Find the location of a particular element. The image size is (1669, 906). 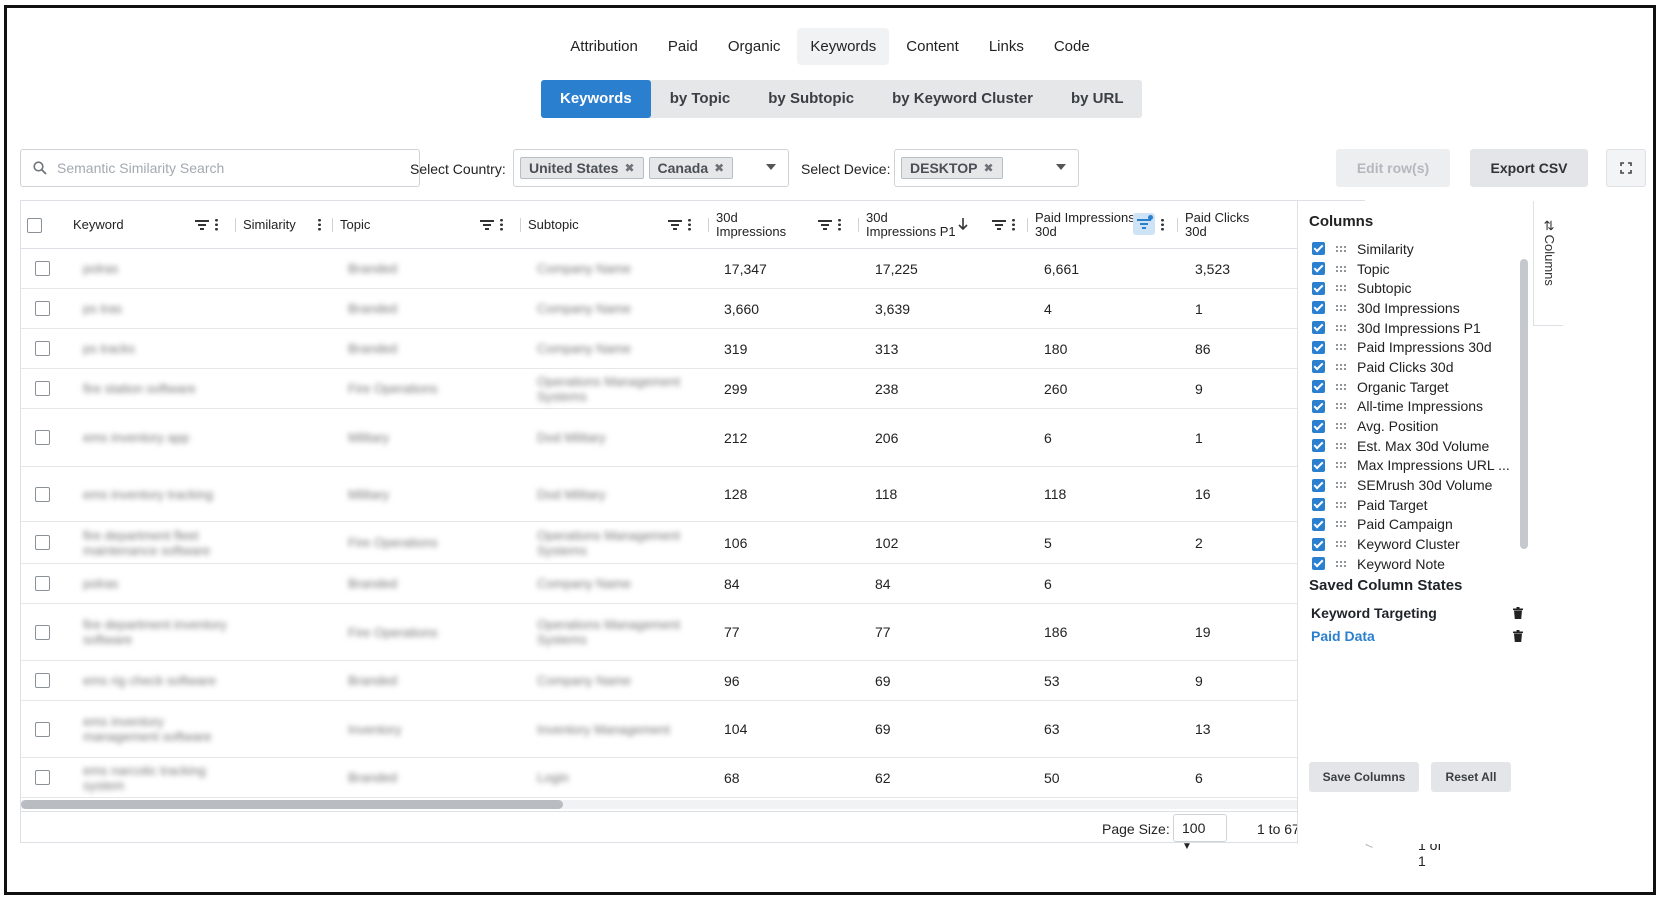

column-toggle: Avg. Position is located at coordinates (1417, 426).